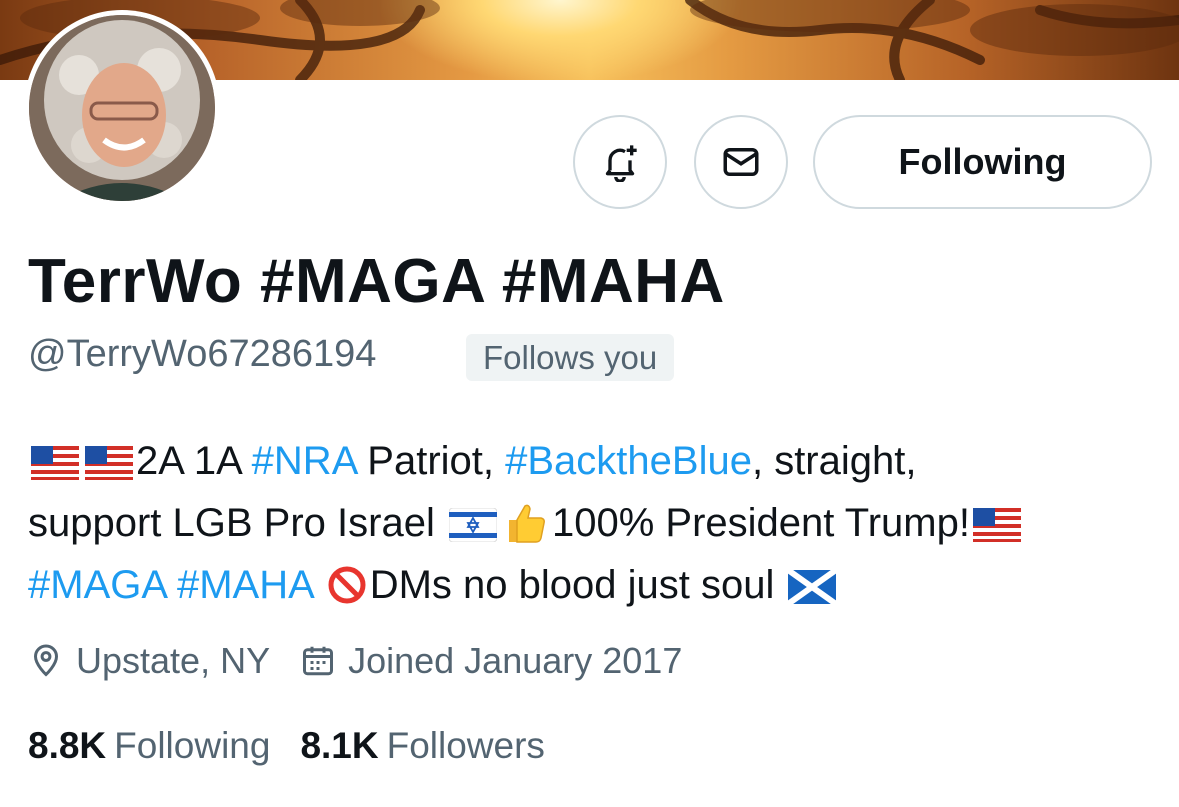 The image size is (1179, 807). What do you see at coordinates (339, 745) in the screenshot?
I see `followers-count: 8.1K` at bounding box center [339, 745].